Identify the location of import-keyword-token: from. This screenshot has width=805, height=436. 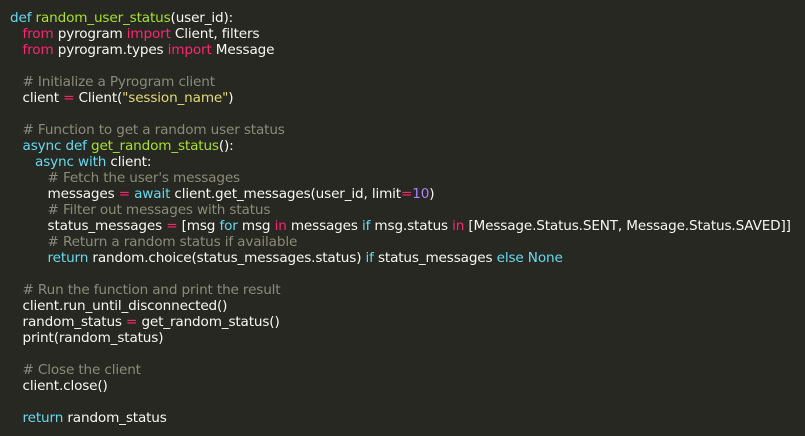
(38, 34).